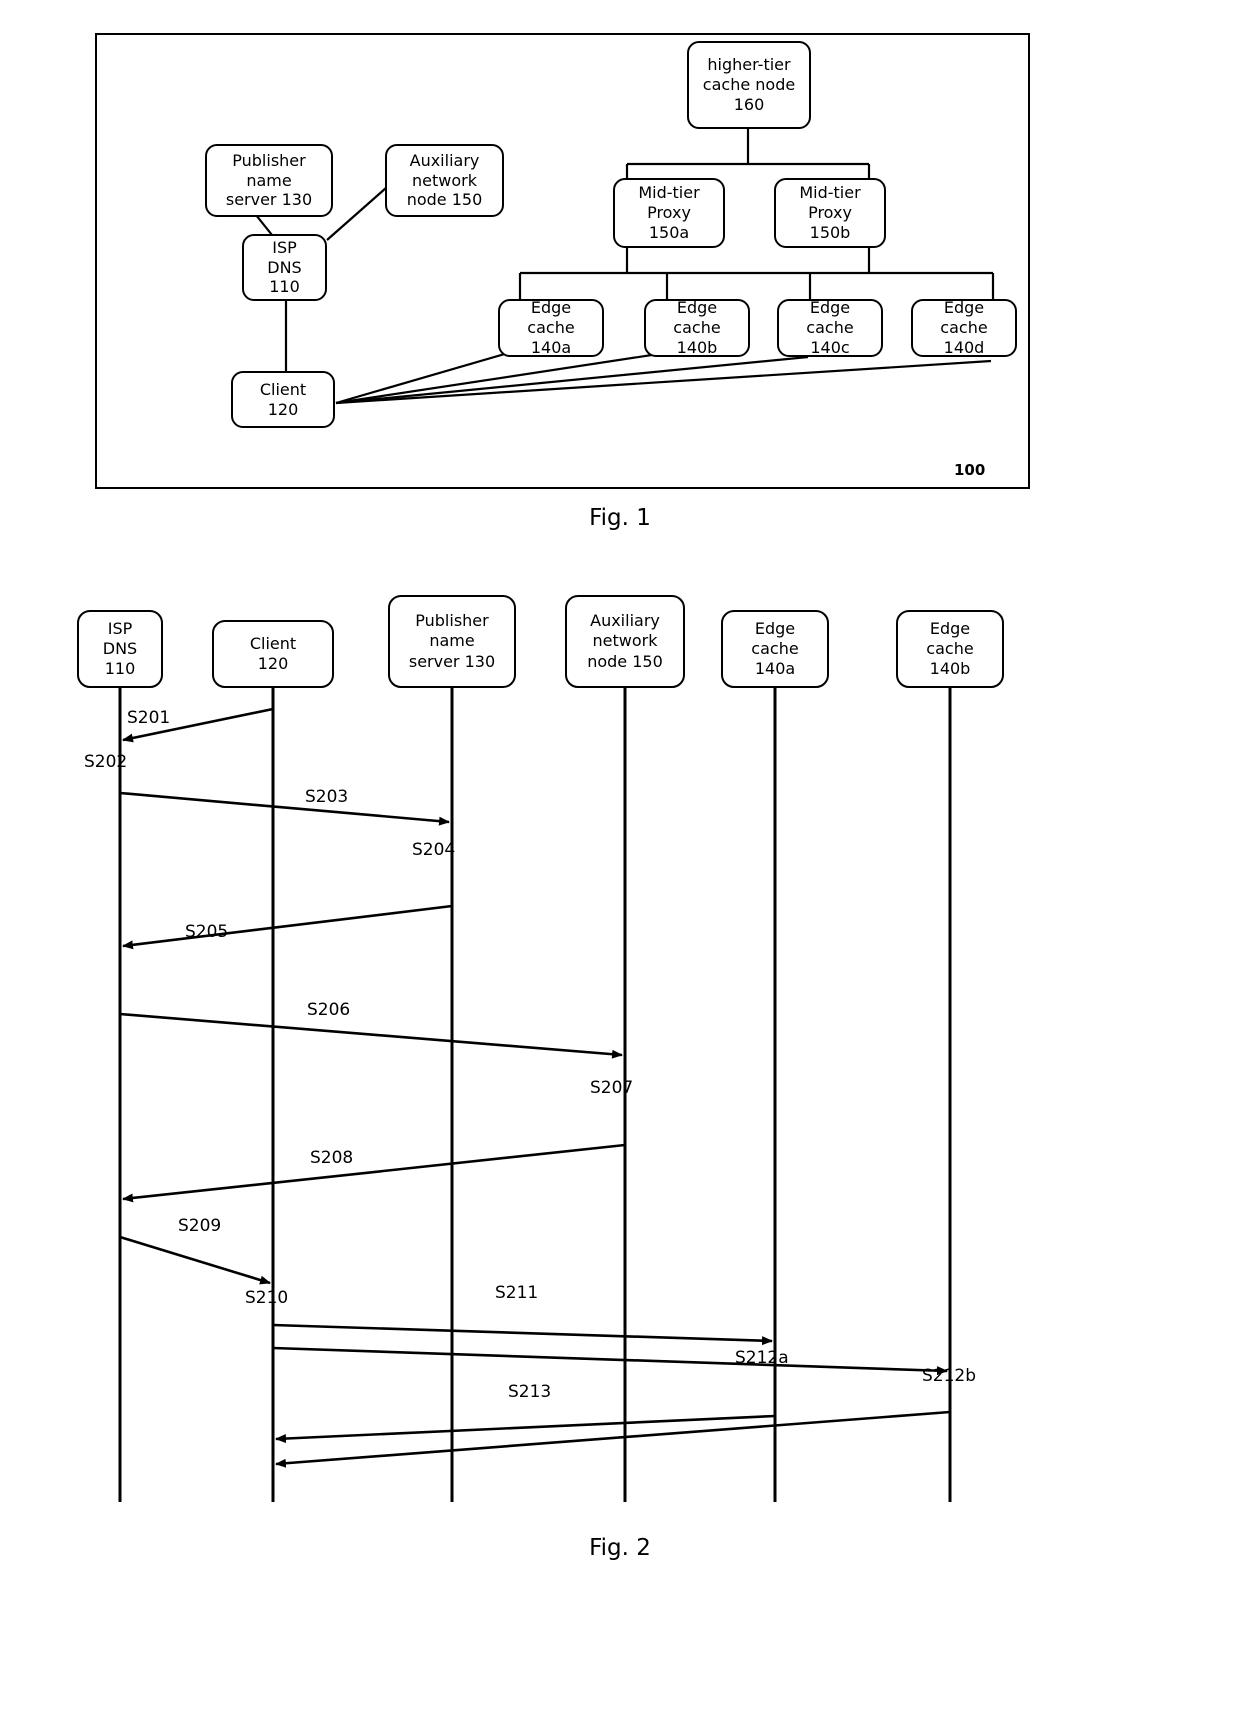 This screenshot has width=1240, height=1725. I want to click on fig2-message-label-S209: S209, so click(200, 1226).